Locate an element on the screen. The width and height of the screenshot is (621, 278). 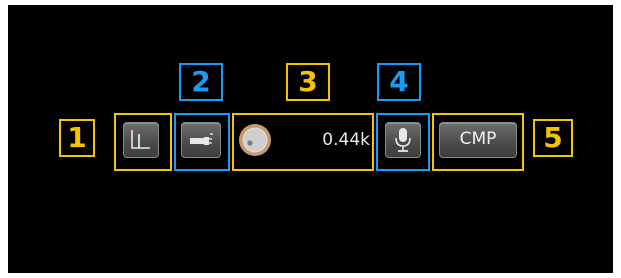
callout-1: 1 is located at coordinates (77, 138).